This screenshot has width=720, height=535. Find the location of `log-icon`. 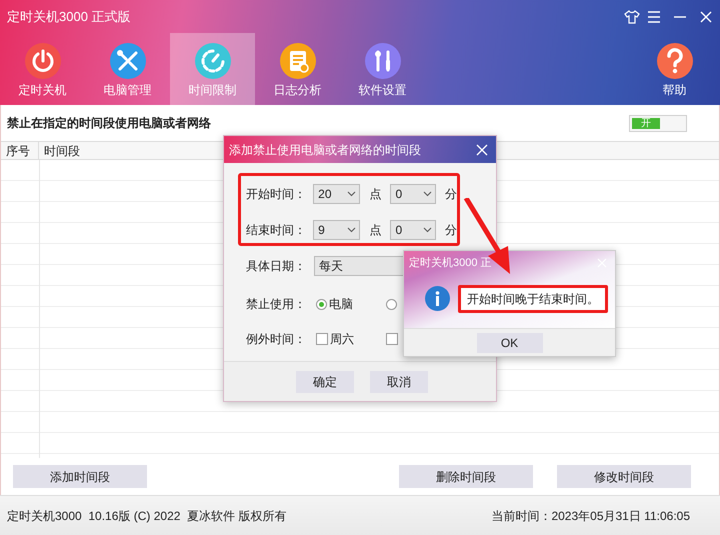

log-icon is located at coordinates (298, 61).